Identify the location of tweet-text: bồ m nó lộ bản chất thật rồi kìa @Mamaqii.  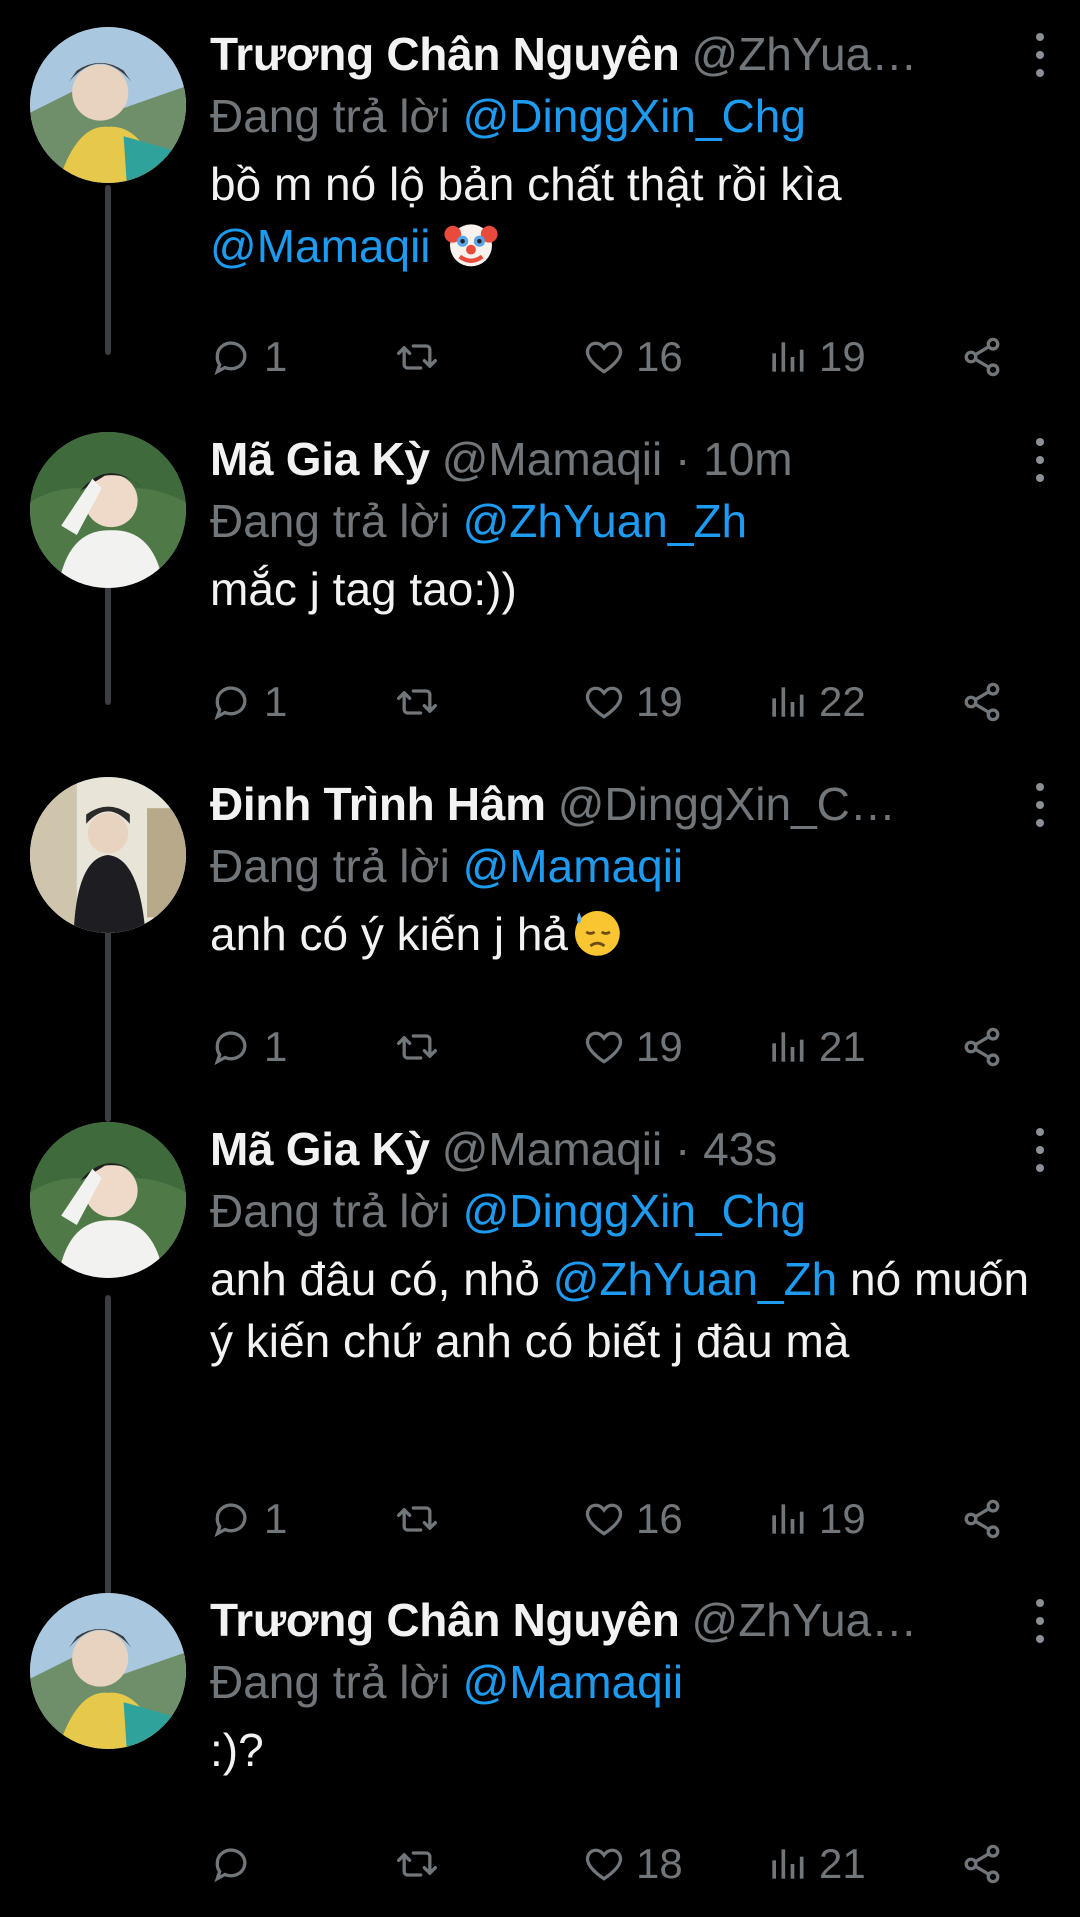
(631, 215).